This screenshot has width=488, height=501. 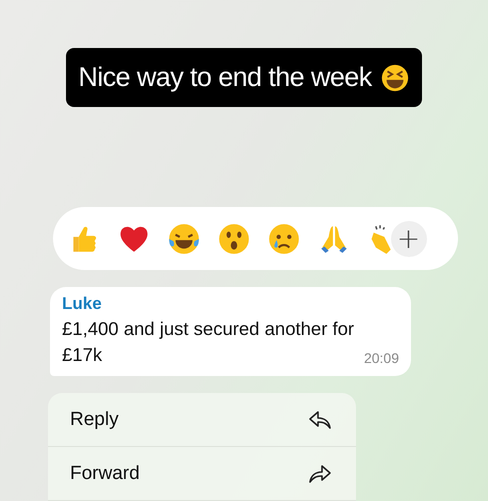 I want to click on menu-item: Reply, so click(x=202, y=420).